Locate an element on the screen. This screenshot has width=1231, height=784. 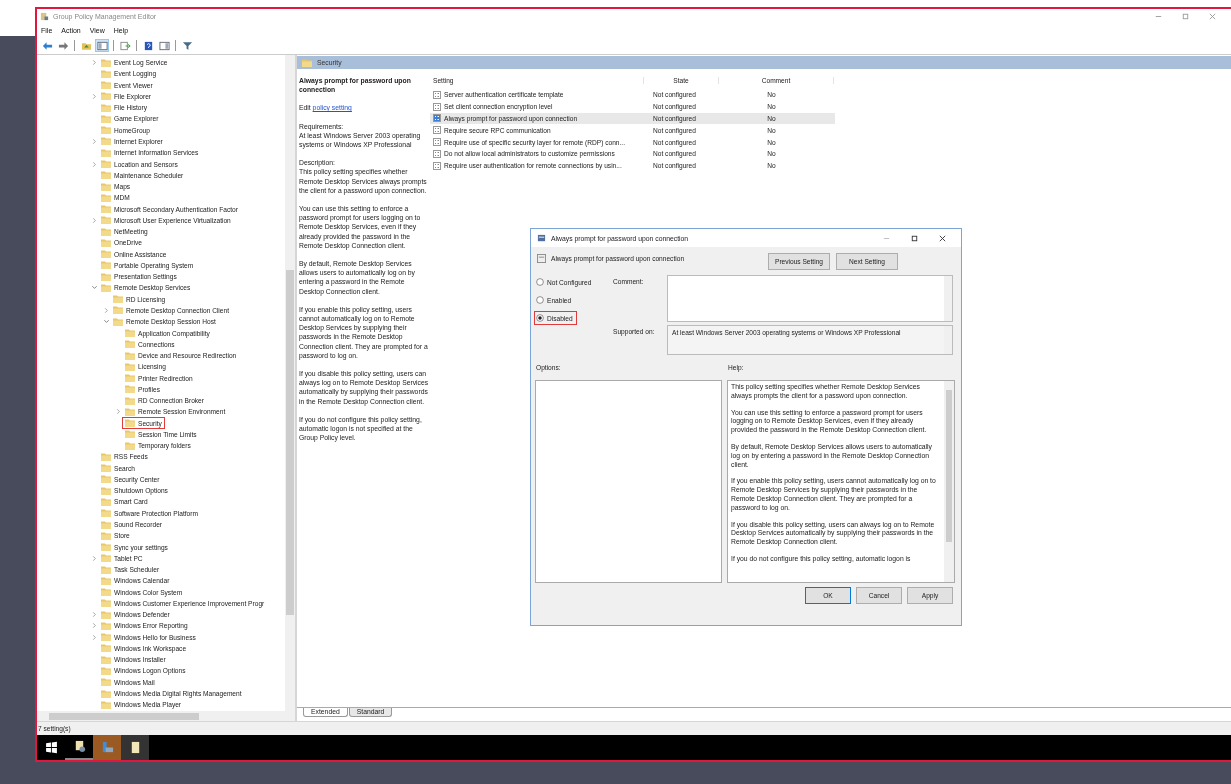
filter-icon is located at coordinates (187, 45).